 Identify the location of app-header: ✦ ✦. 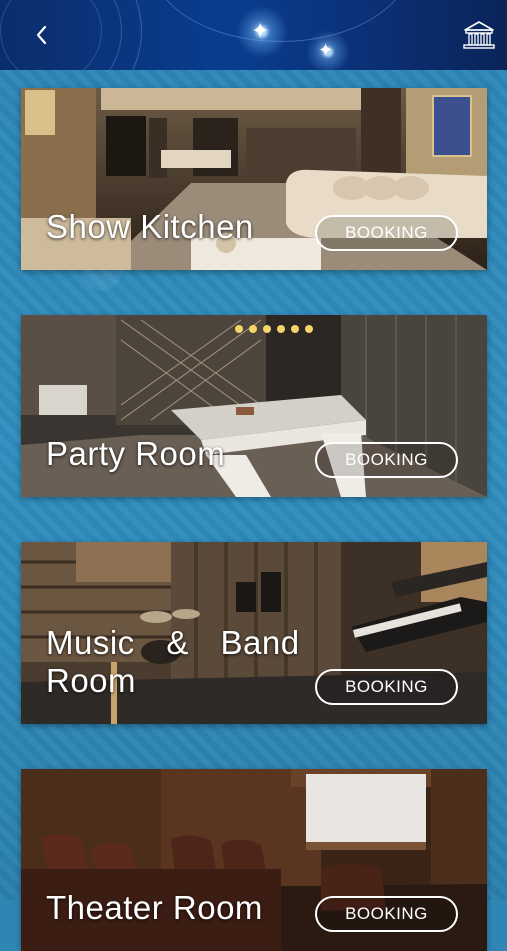
(253, 35).